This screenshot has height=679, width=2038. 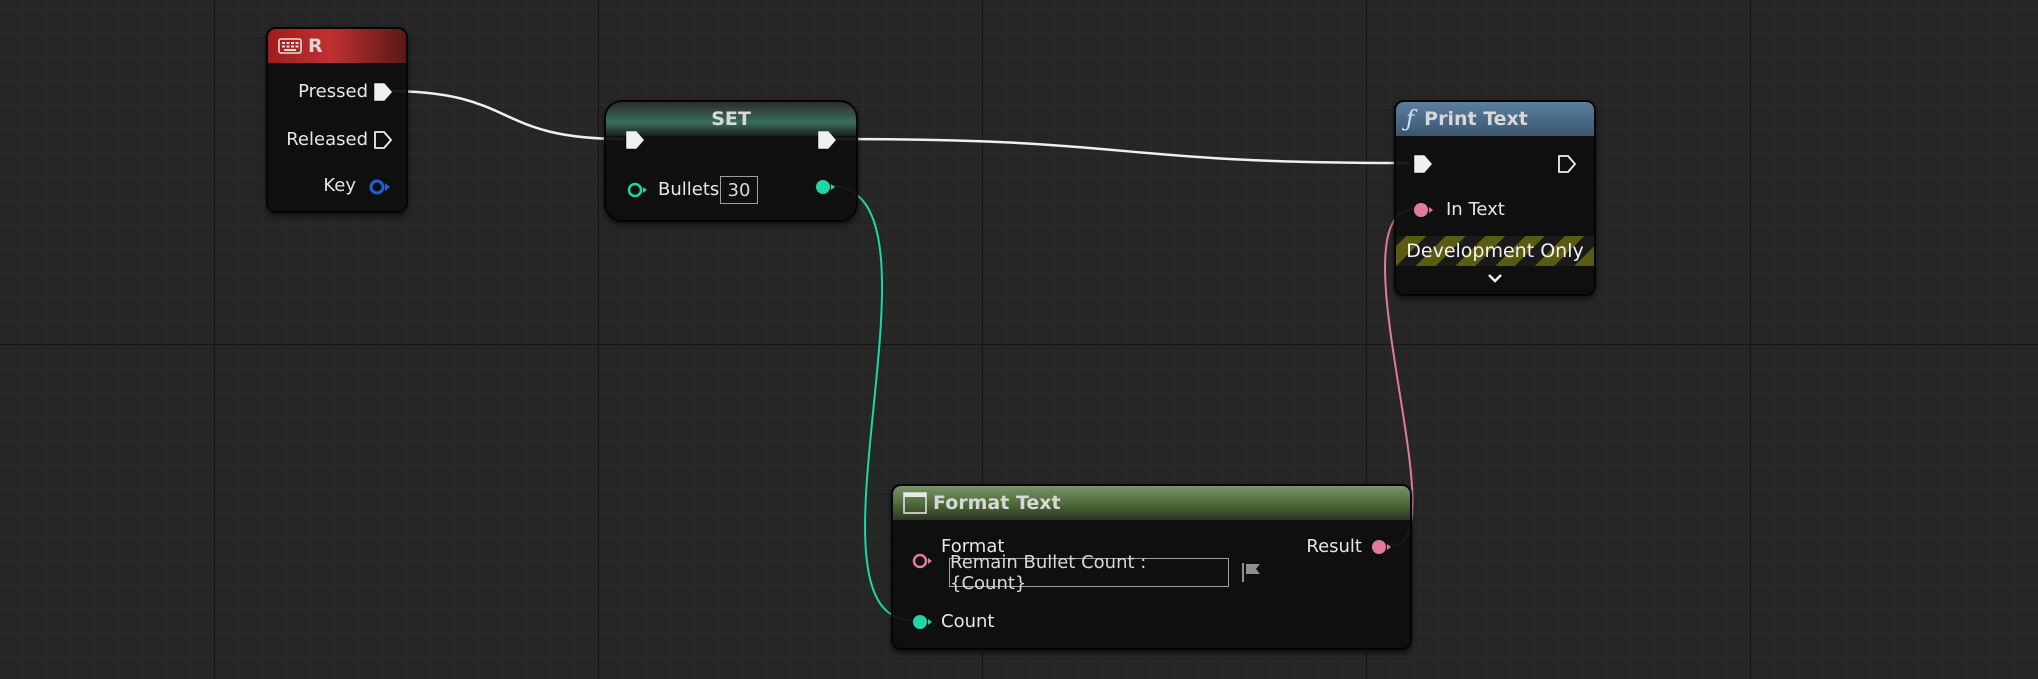 I want to click on format-text-title: Format Text, so click(x=997, y=503).